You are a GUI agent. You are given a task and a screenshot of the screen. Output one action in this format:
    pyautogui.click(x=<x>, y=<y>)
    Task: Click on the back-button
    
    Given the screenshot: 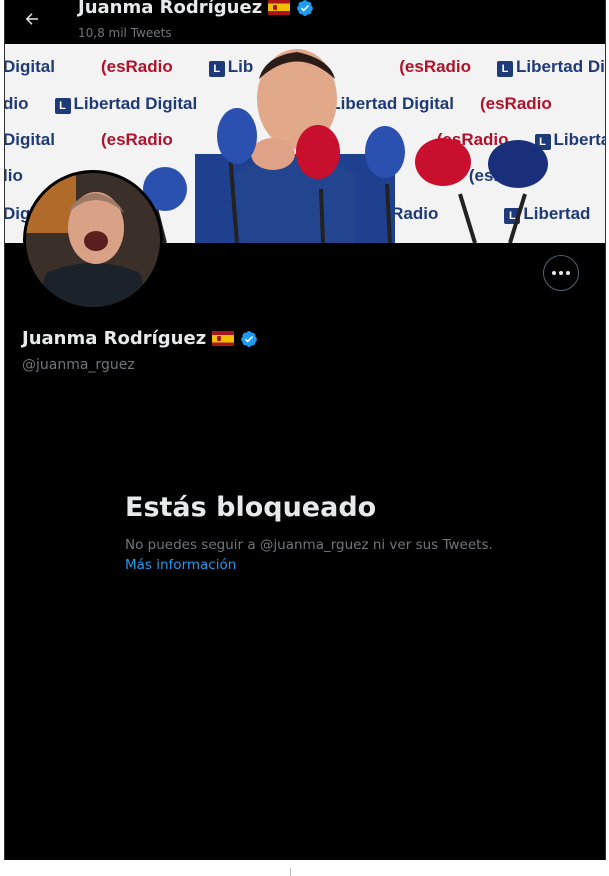 What is the action you would take?
    pyautogui.click(x=32, y=19)
    